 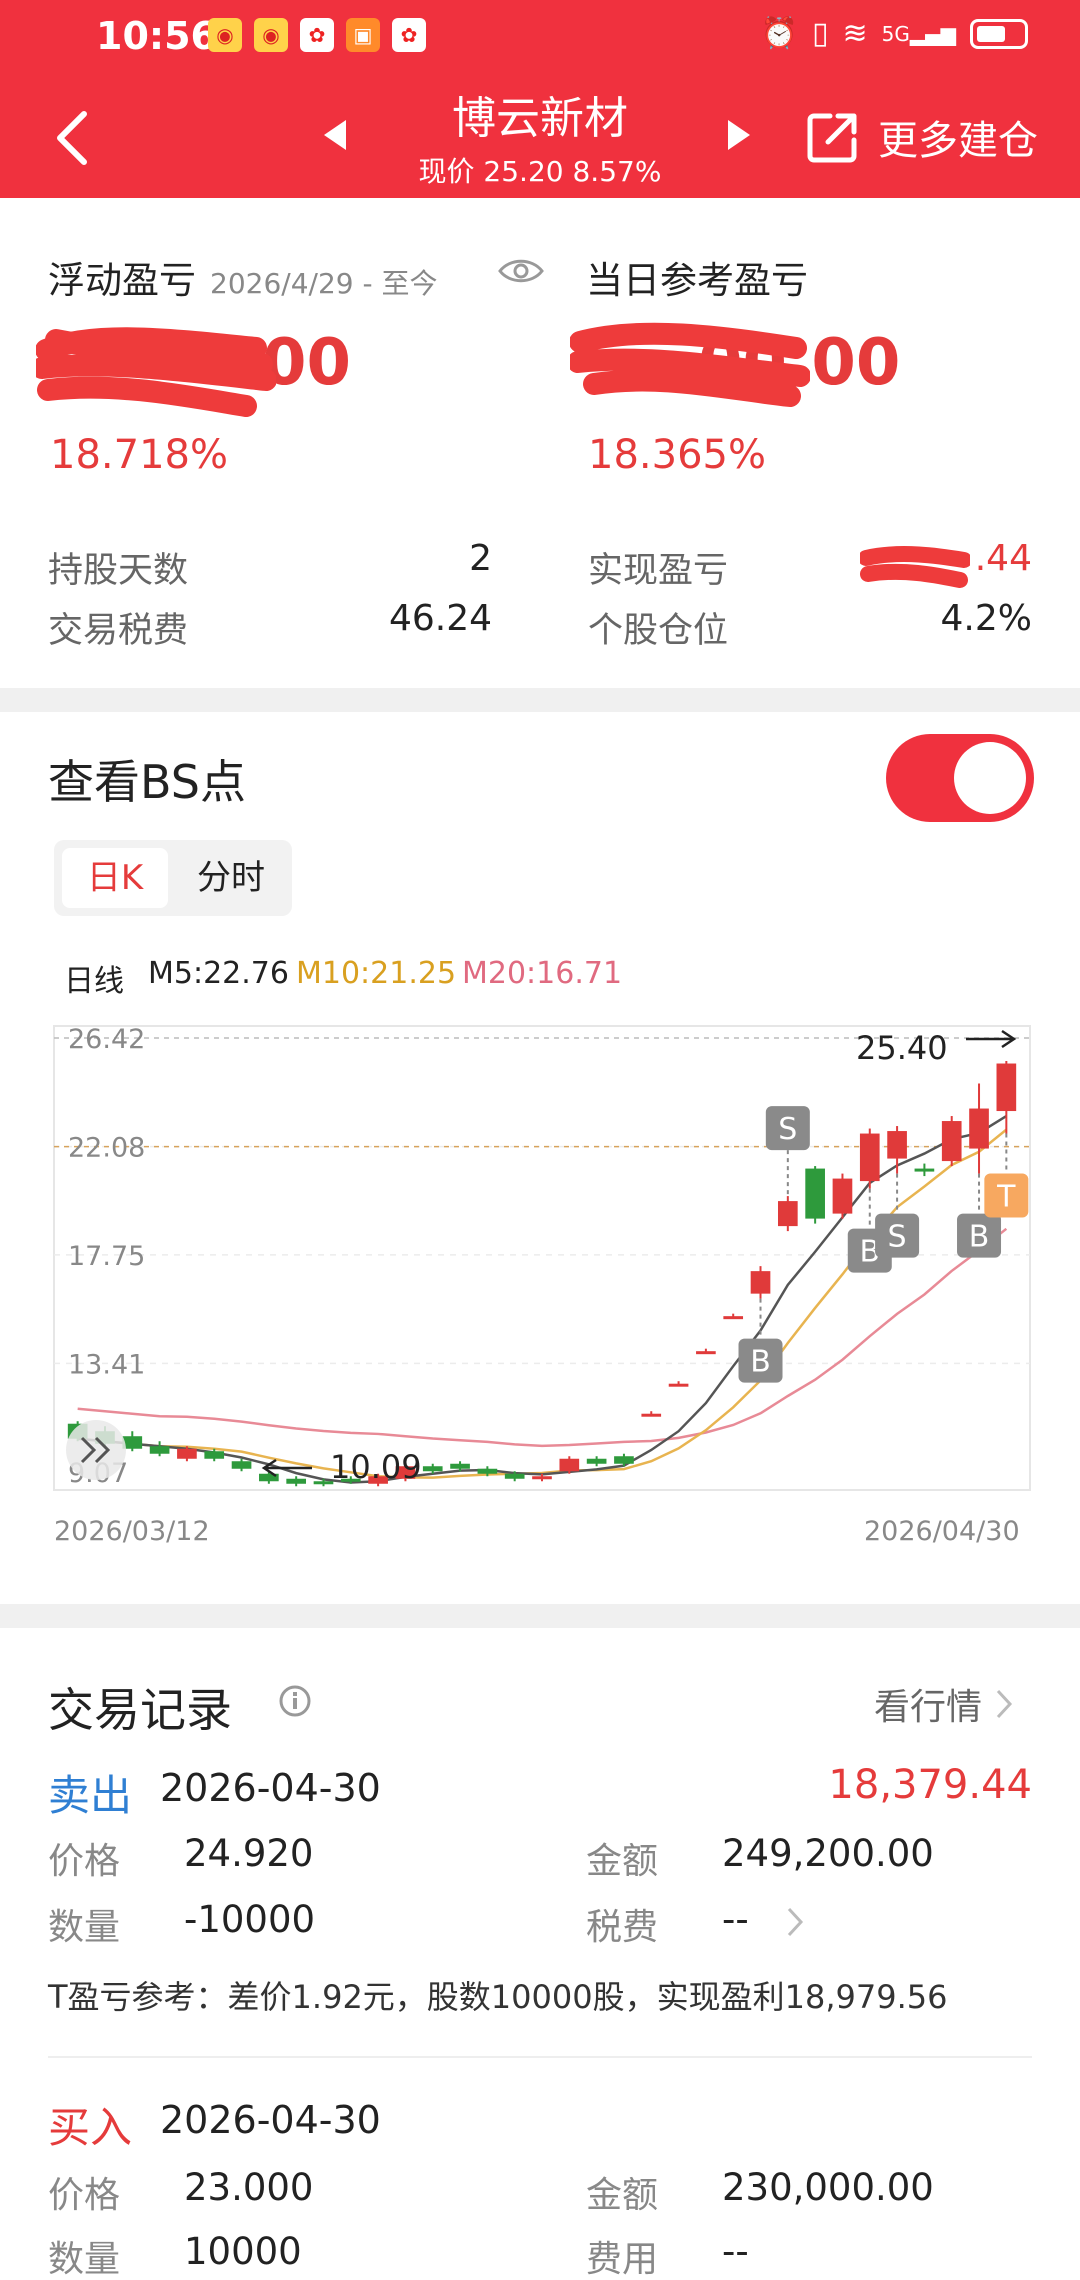 What do you see at coordinates (697, 280) in the screenshot?
I see `day-pl-label: 当日参考盈亏` at bounding box center [697, 280].